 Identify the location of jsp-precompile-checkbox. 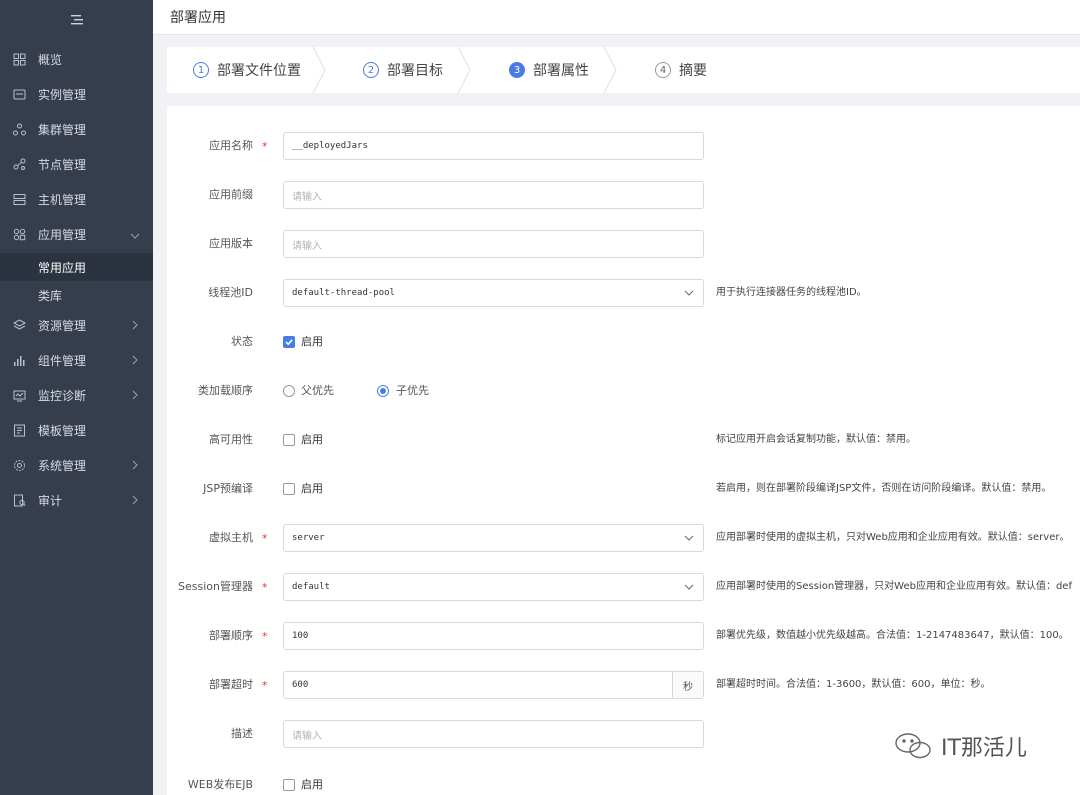
(289, 489).